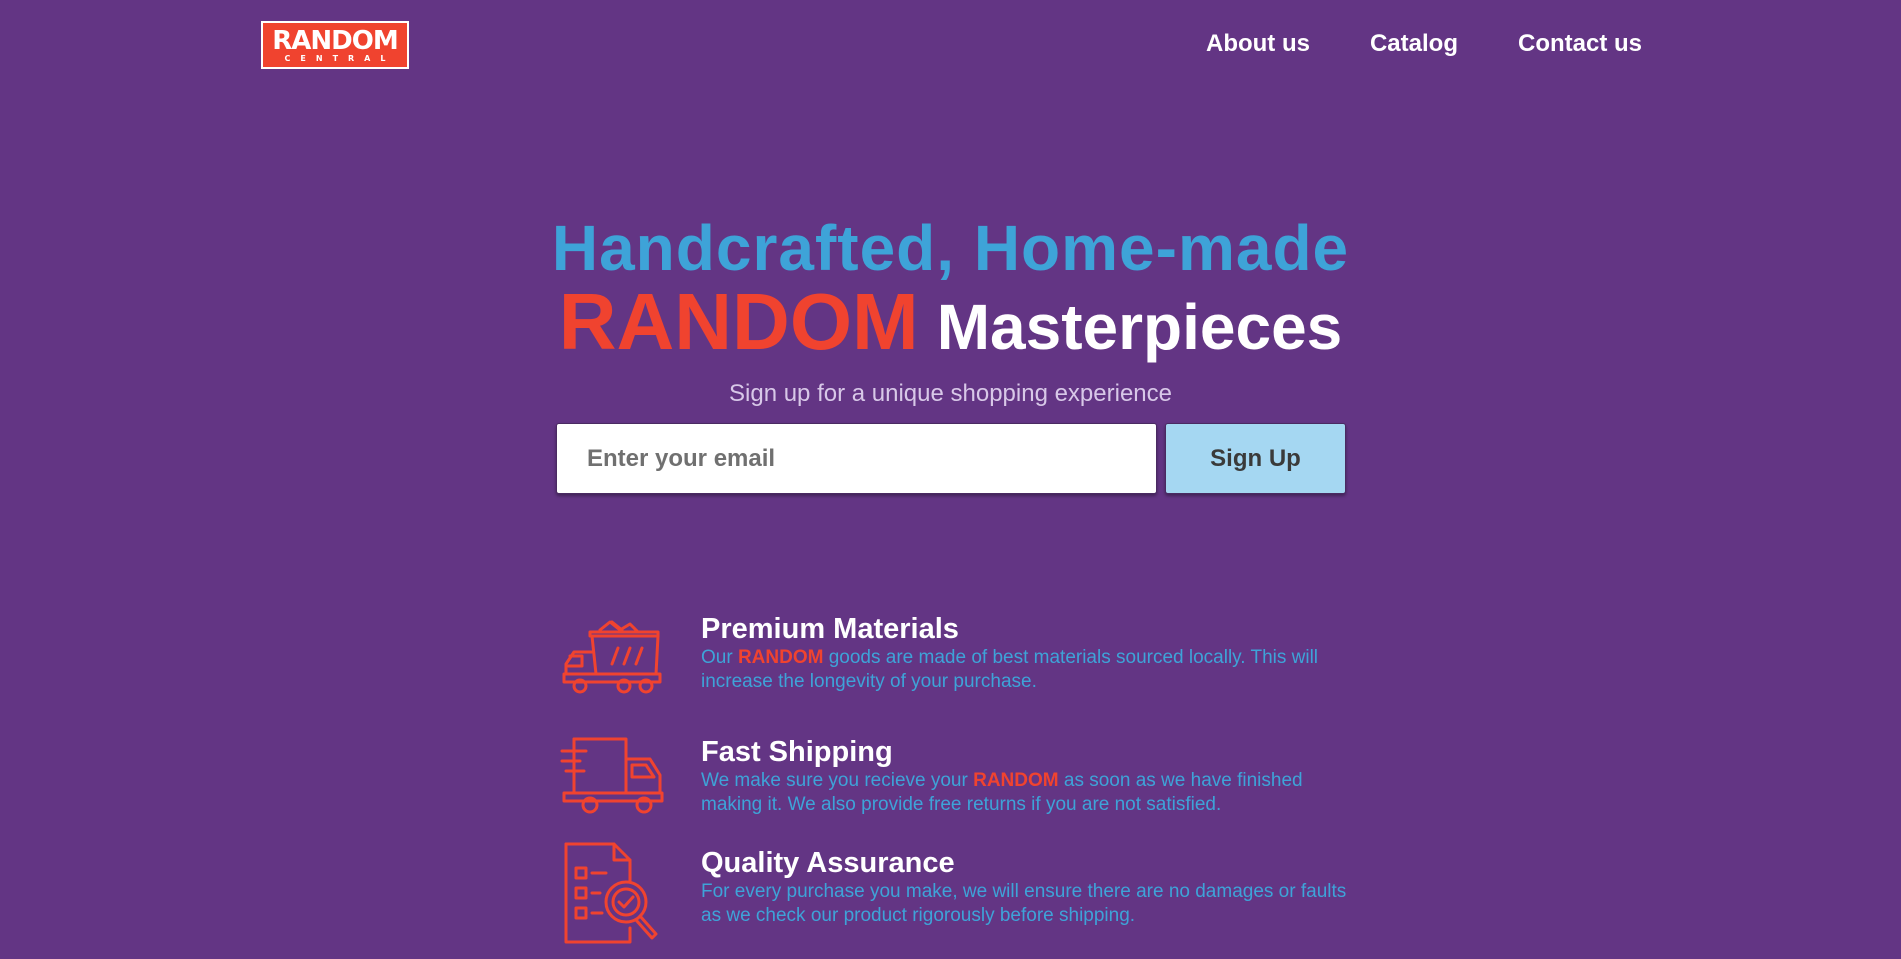  What do you see at coordinates (340, 58) in the screenshot?
I see `logo-sub-text: CENTRAL` at bounding box center [340, 58].